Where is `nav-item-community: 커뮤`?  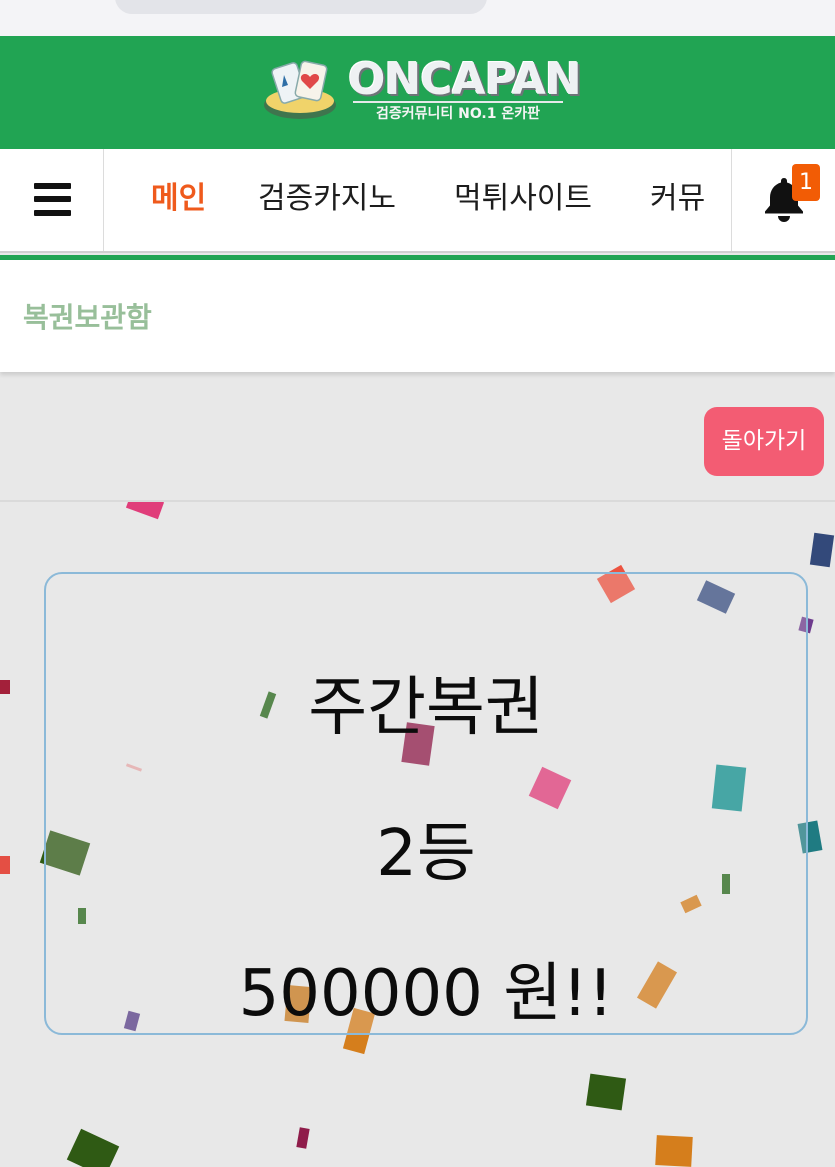 nav-item-community: 커뮤 is located at coordinates (677, 200).